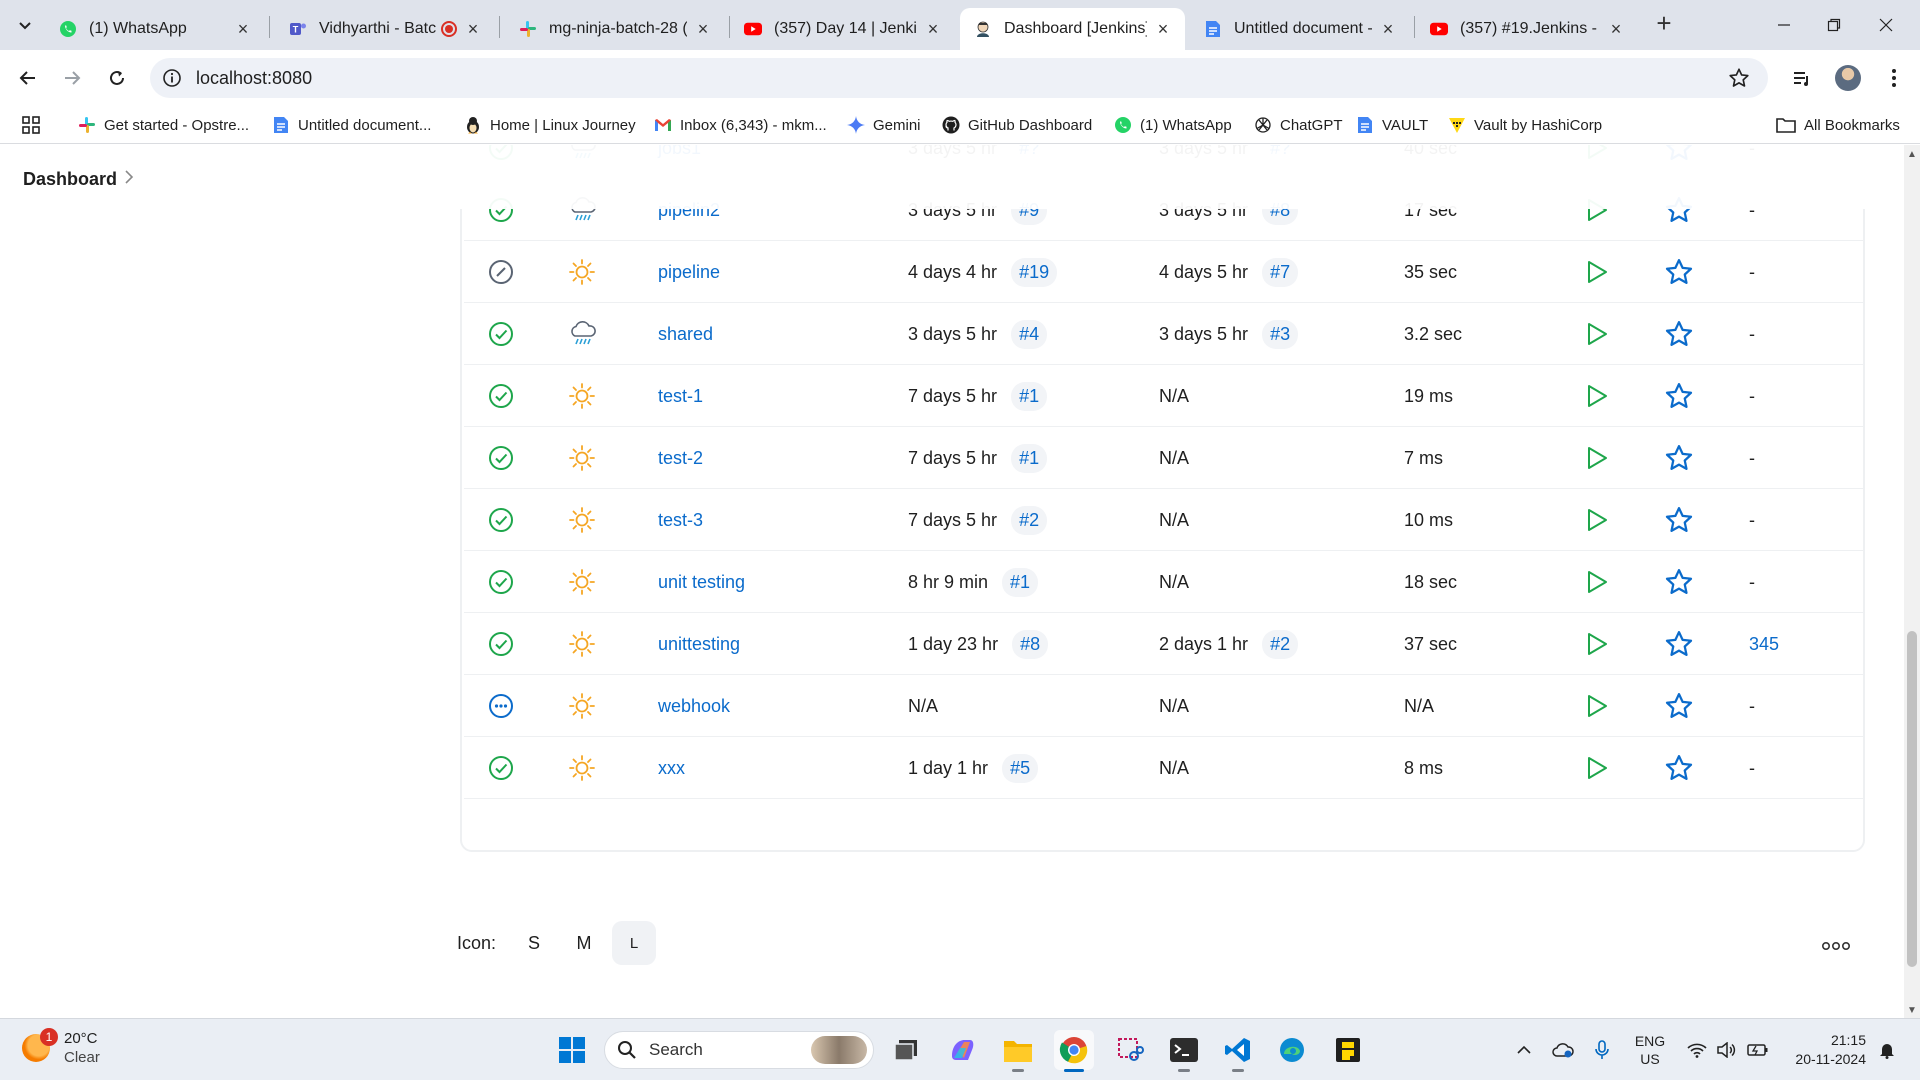 Image resolution: width=1920 pixels, height=1080 pixels. I want to click on new-tab-button: +, so click(1664, 24).